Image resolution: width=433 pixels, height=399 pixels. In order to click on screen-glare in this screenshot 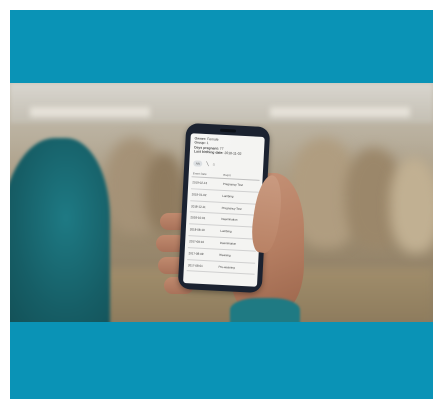, I will do `click(224, 210)`.